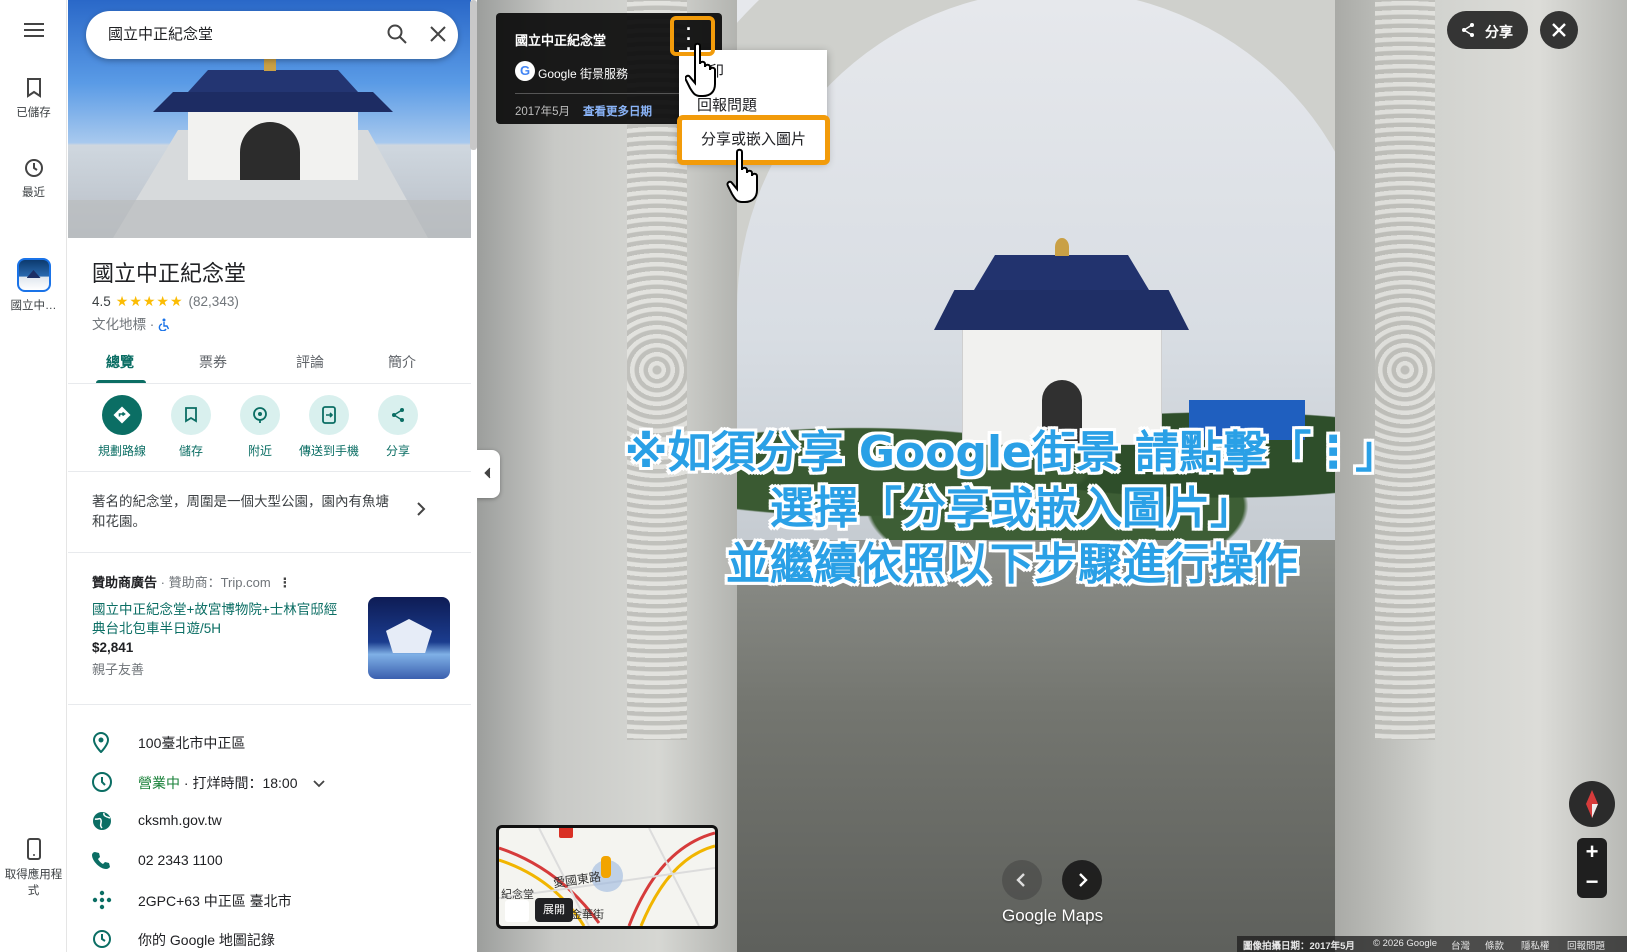 This screenshot has width=1627, height=952. I want to click on category-row: 文化地標 ·, so click(131, 323).